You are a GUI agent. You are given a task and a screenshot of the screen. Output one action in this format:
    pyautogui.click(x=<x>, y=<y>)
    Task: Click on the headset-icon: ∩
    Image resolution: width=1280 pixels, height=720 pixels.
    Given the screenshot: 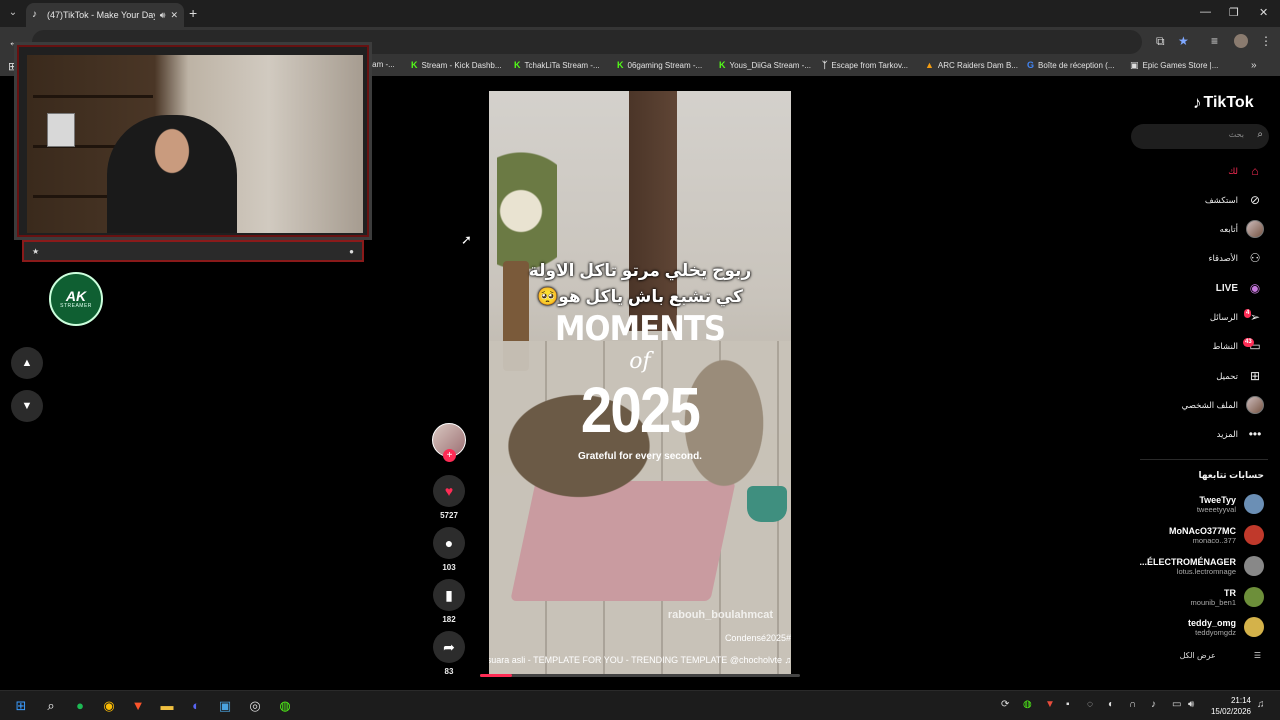 What is the action you would take?
    pyautogui.click(x=1132, y=704)
    